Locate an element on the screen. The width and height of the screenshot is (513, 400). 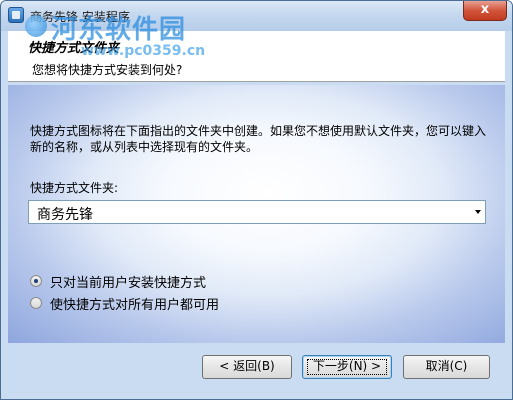
installer-icon is located at coordinates (16, 15).